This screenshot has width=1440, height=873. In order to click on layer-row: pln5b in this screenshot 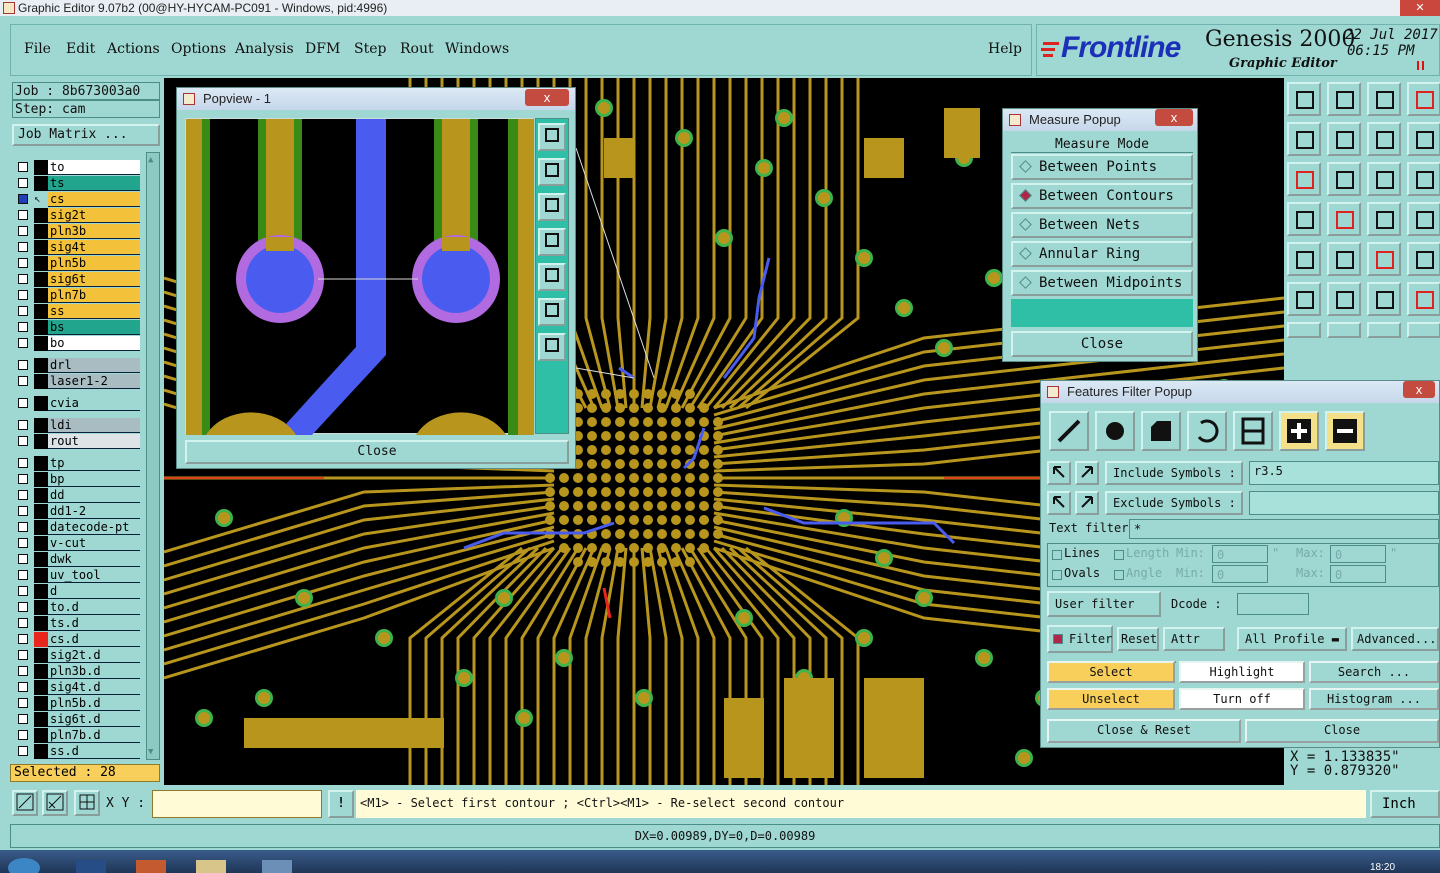, I will do `click(77, 263)`.